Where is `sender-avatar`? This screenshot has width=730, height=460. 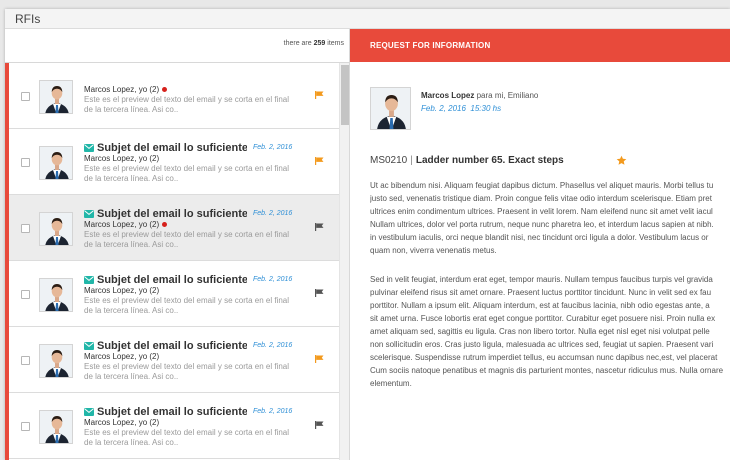
sender-avatar is located at coordinates (390, 108).